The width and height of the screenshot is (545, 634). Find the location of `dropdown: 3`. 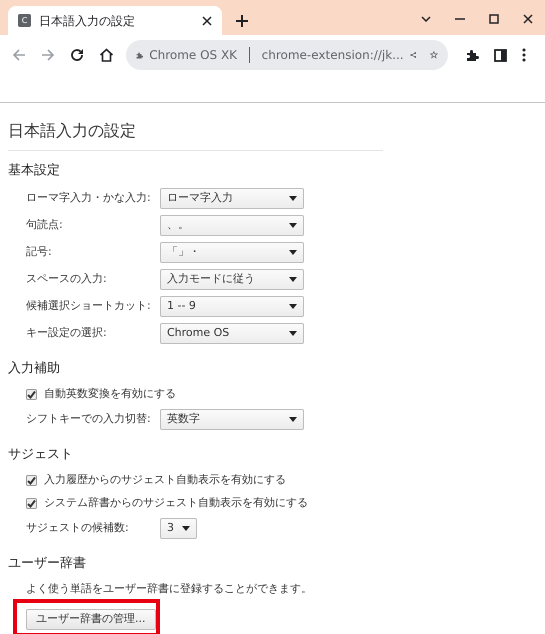

dropdown: 3 is located at coordinates (178, 528).